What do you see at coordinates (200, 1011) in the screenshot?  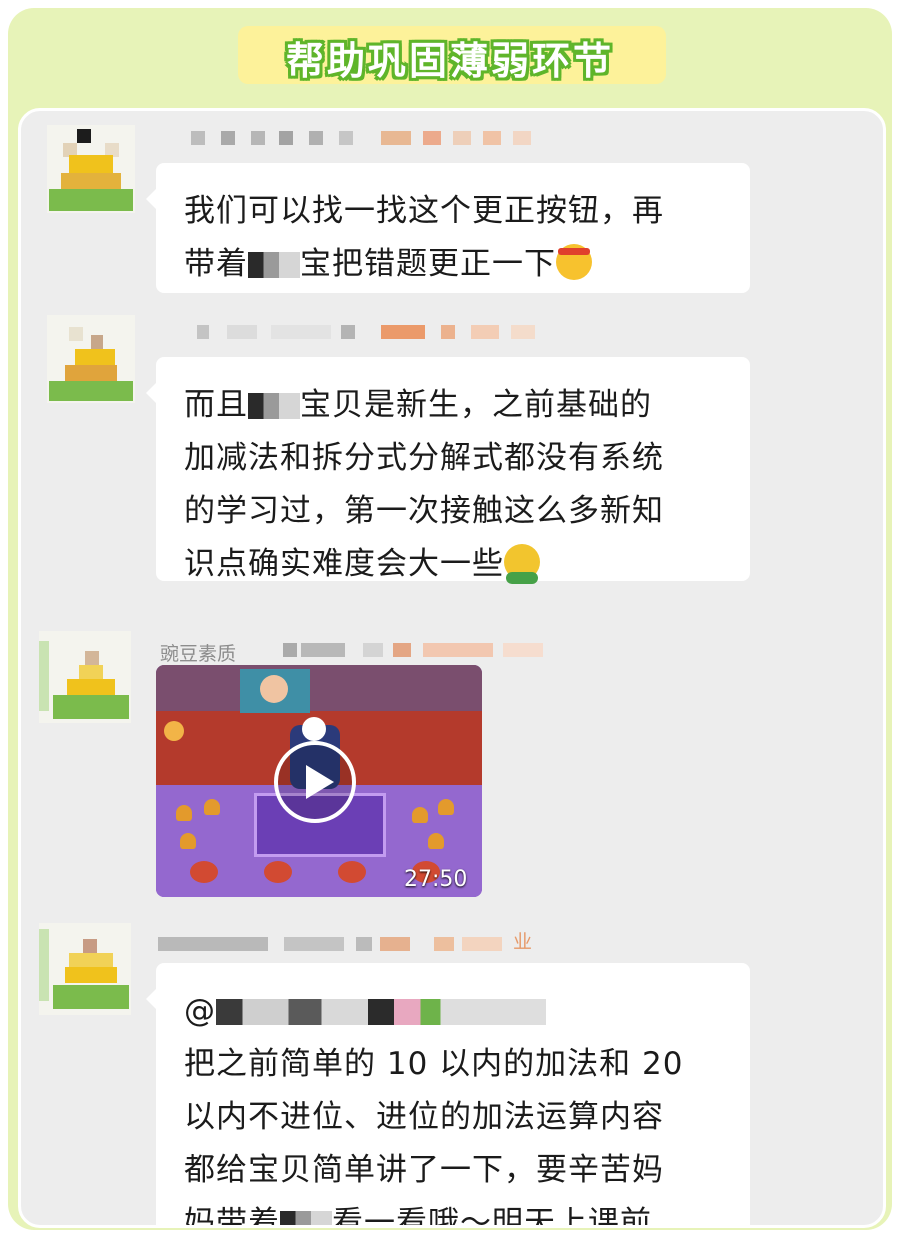 I see `mention: @` at bounding box center [200, 1011].